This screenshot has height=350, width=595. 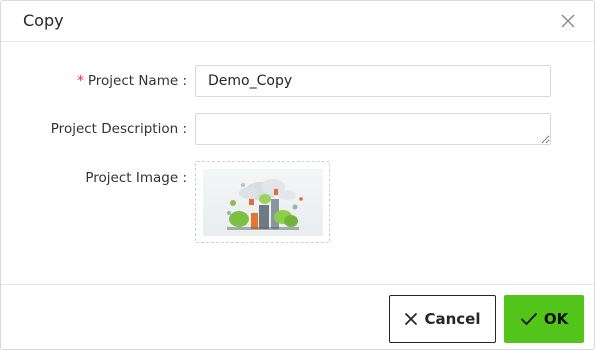 What do you see at coordinates (556, 319) in the screenshot?
I see `ok-label: OK` at bounding box center [556, 319].